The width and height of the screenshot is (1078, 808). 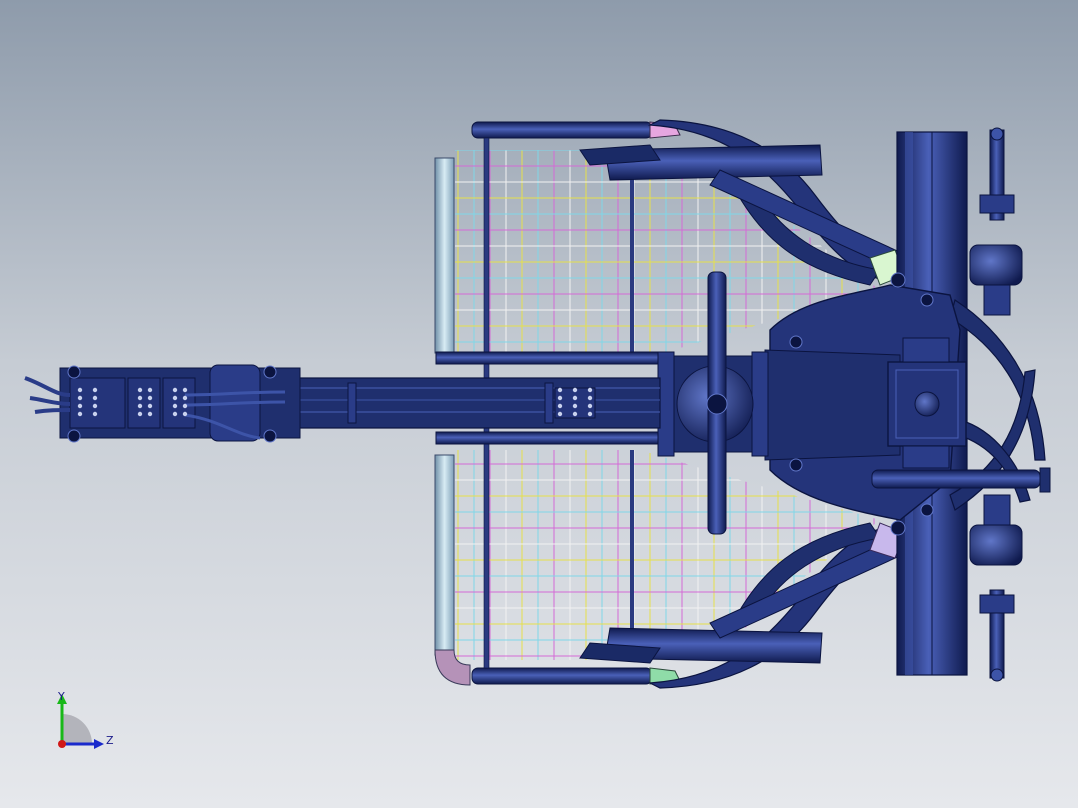 I want to click on wheel-spindle-top, so click(x=996, y=221).